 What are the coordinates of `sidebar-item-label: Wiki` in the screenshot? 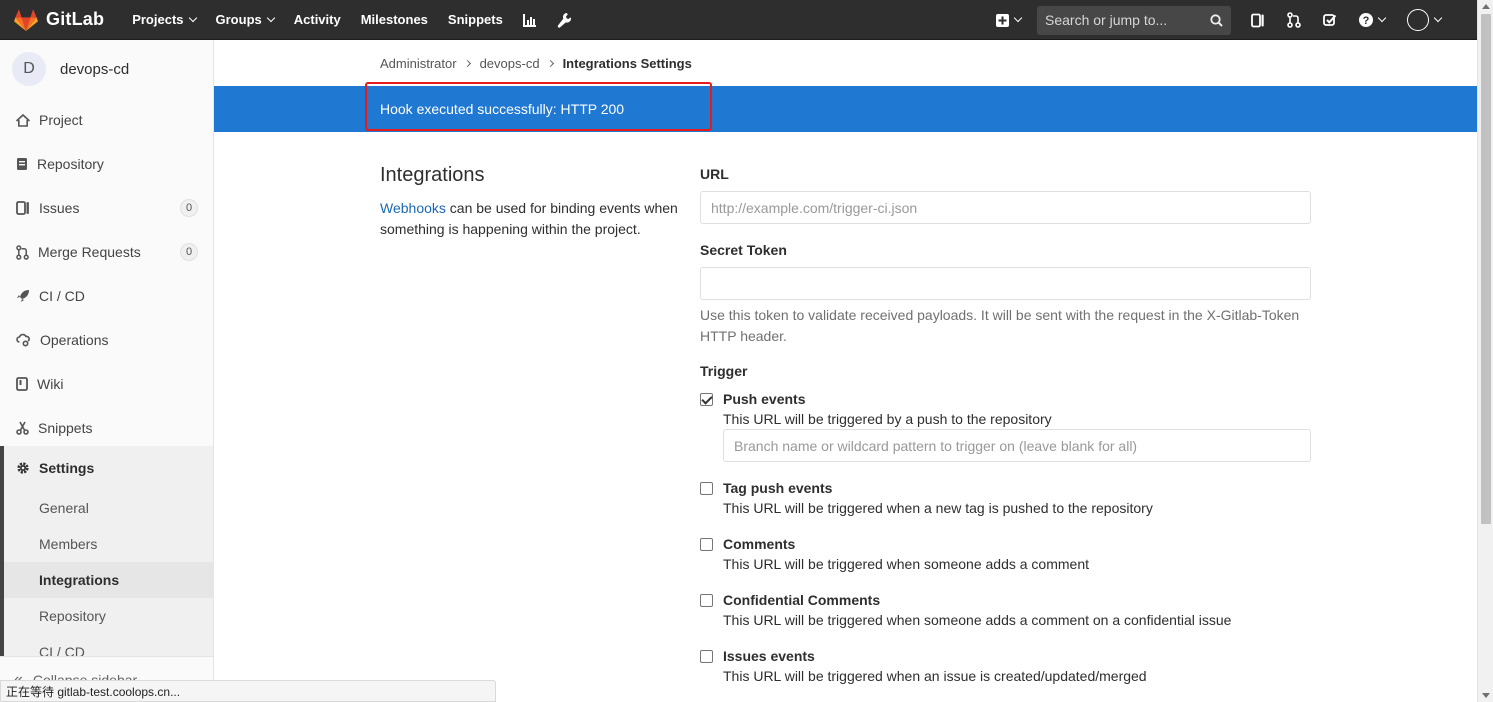 It's located at (50, 384).